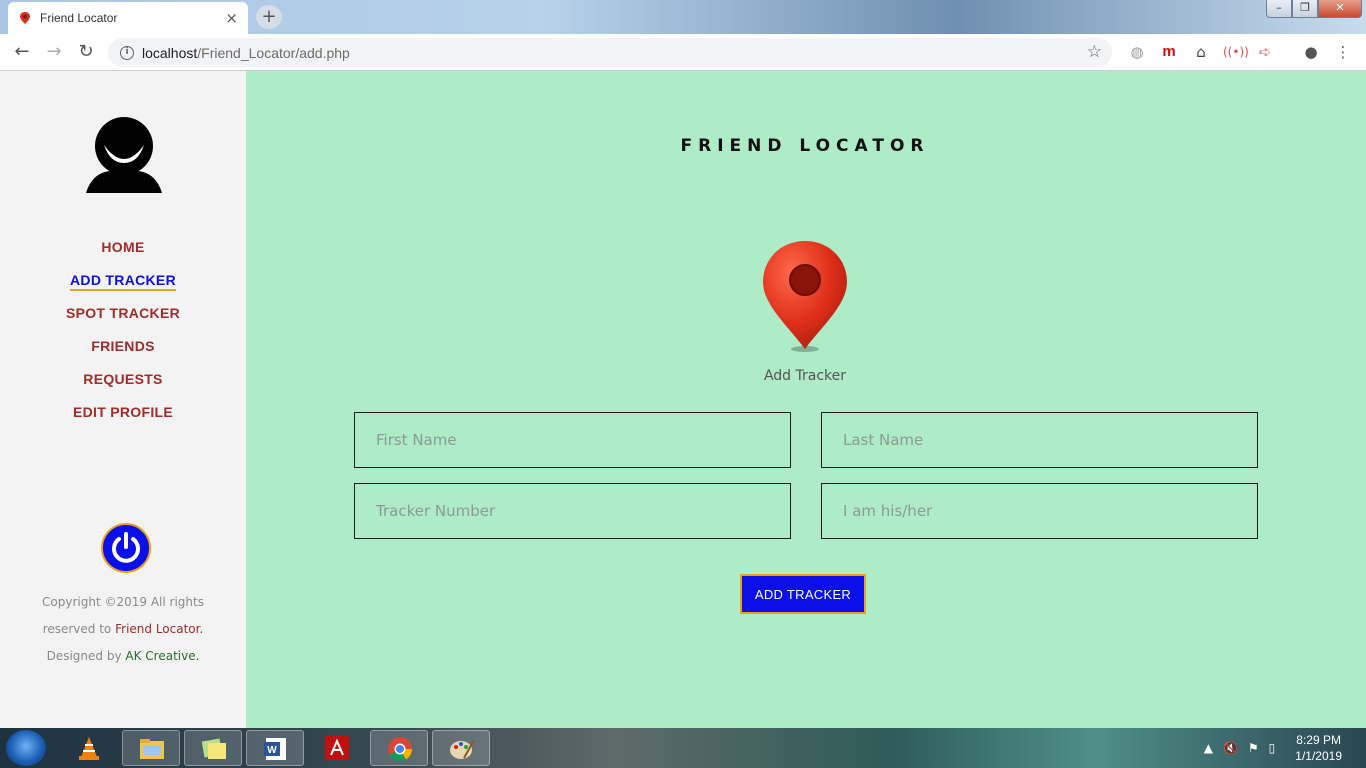 This screenshot has width=1366, height=768. I want to click on taskbar-acrobat, so click(337, 748).